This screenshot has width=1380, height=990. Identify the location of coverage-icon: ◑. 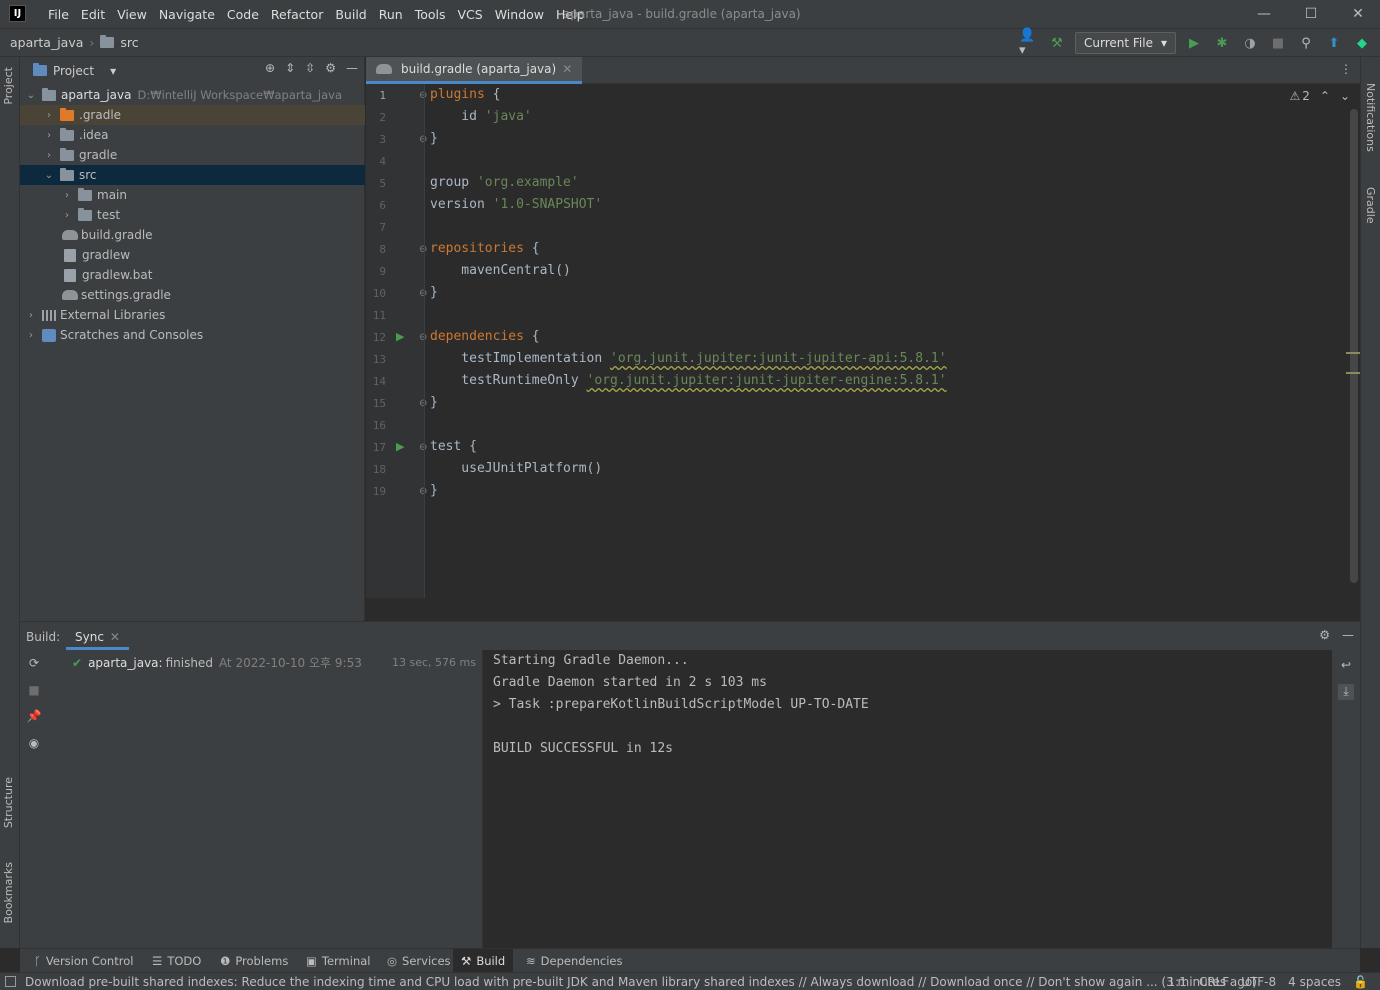
(1250, 43).